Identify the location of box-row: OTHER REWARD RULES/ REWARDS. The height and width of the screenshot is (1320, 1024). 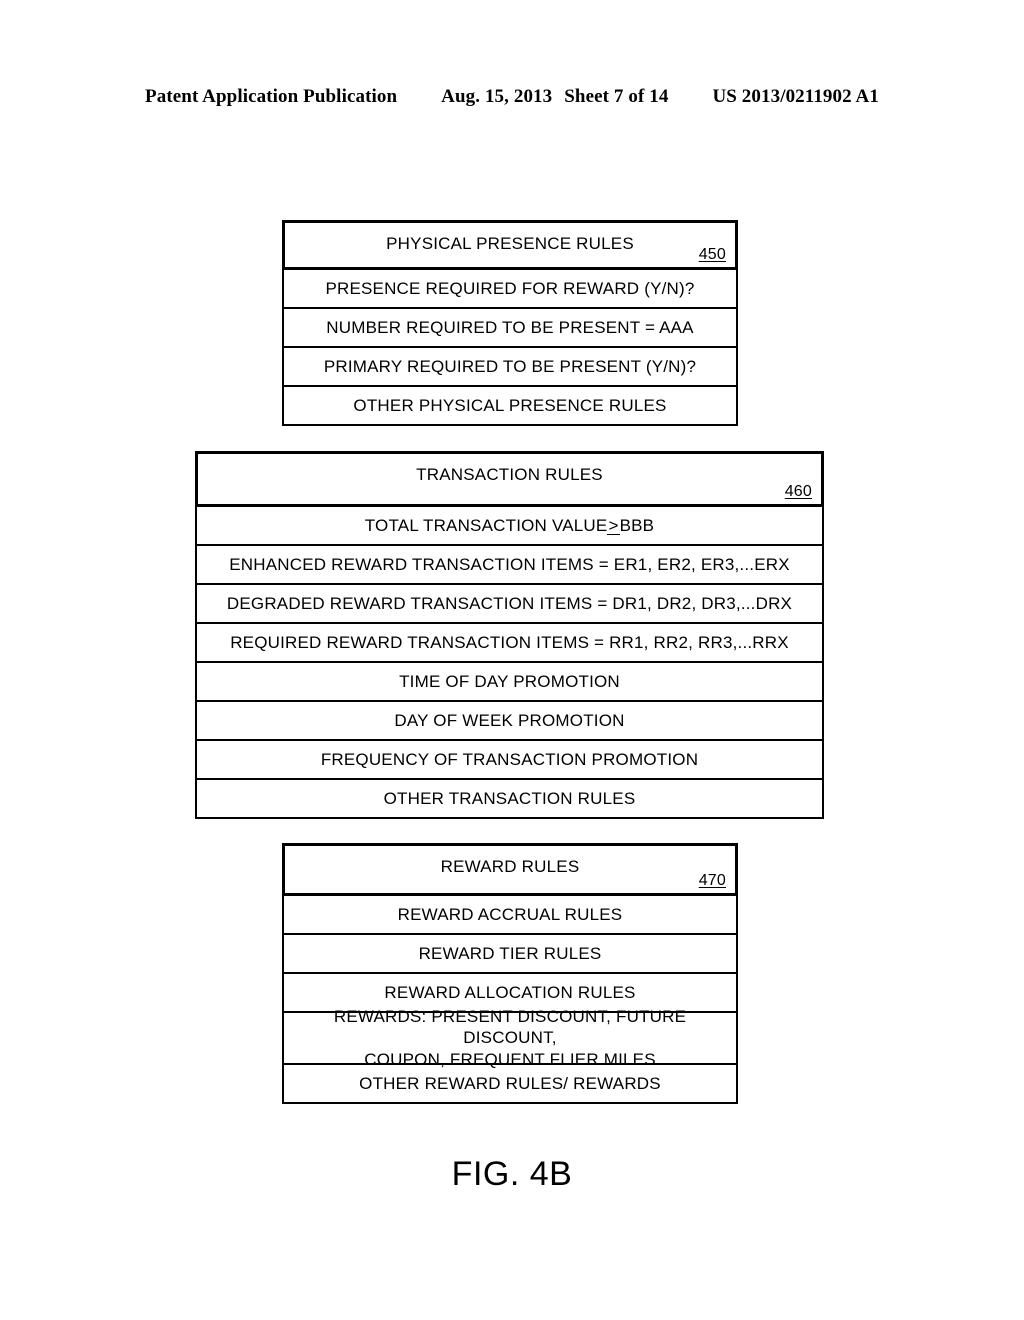
(510, 1084).